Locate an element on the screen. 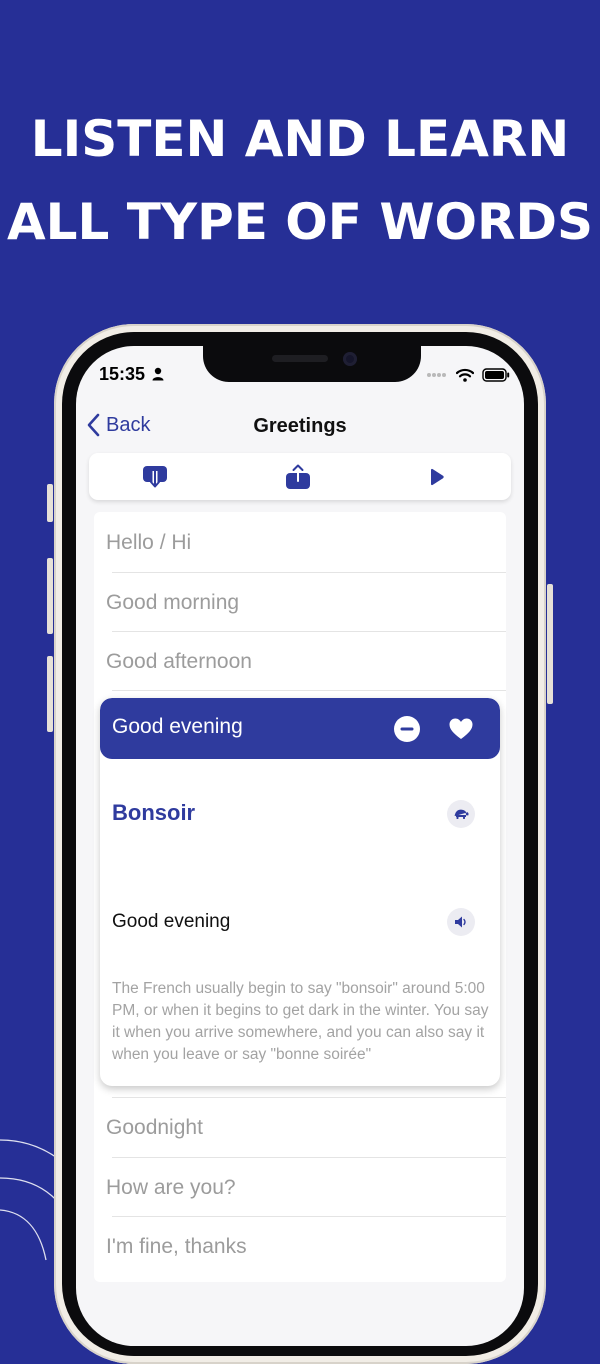 This screenshot has width=600, height=1364. chevron-left-icon is located at coordinates (93, 425).